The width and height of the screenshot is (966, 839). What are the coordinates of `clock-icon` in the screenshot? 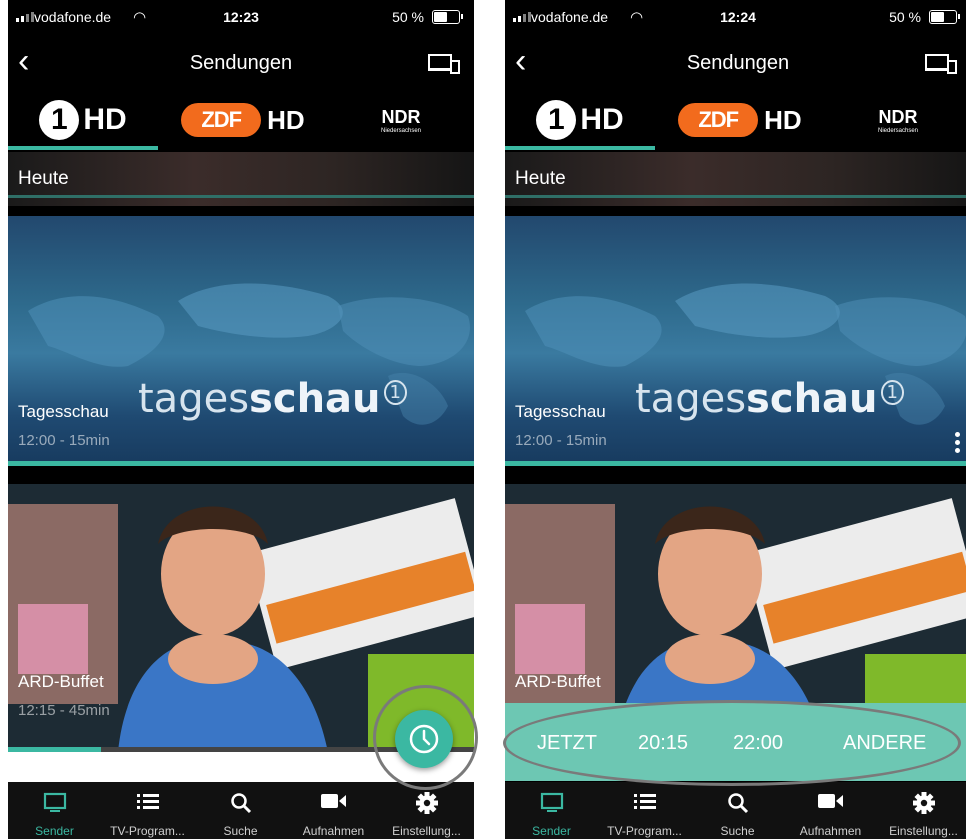 It's located at (424, 739).